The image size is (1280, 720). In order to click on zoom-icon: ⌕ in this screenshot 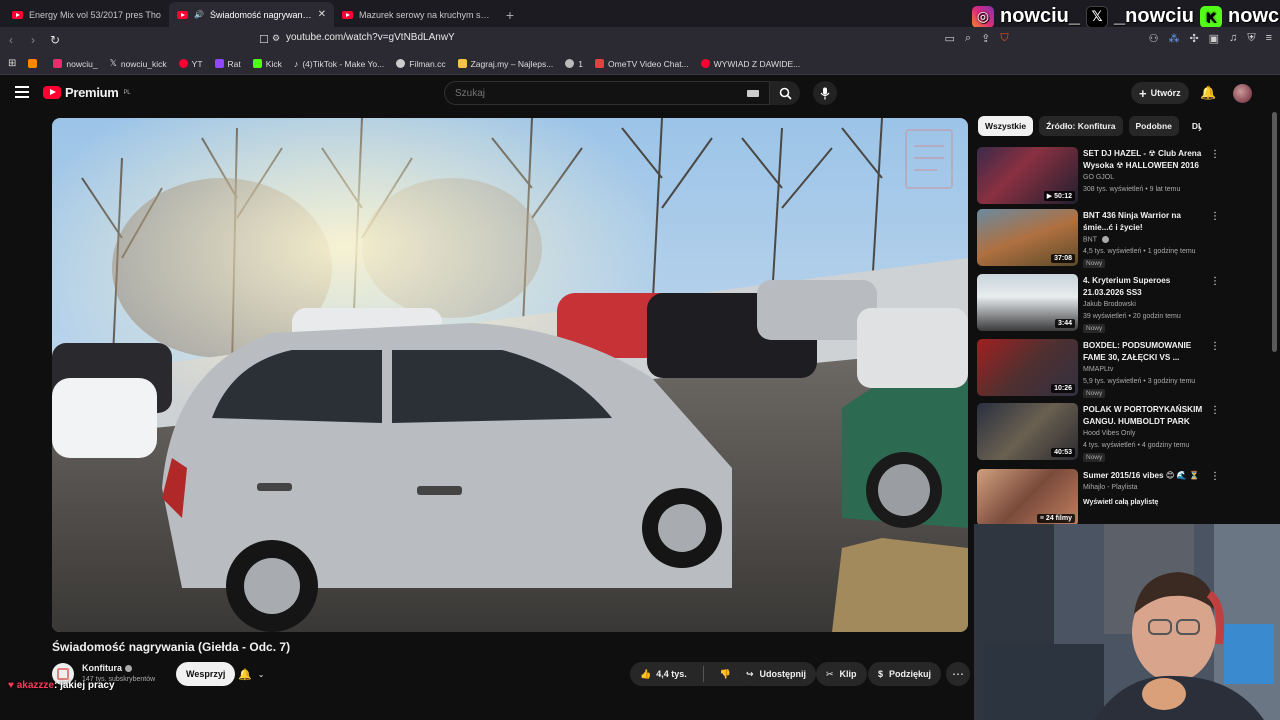, I will do `click(968, 38)`.